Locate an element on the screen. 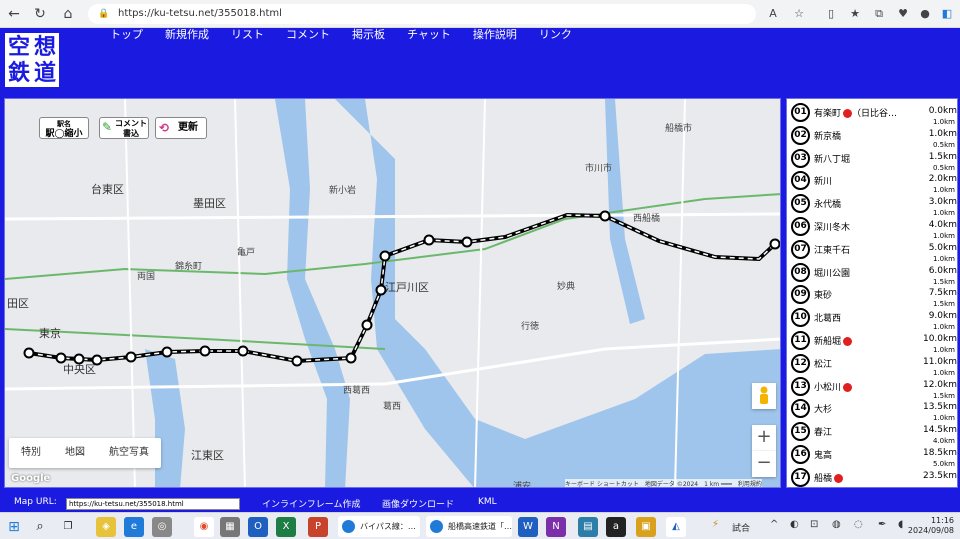 Image resolution: width=960 pixels, height=539 pixels. app3-icon: ▣ is located at coordinates (646, 527).